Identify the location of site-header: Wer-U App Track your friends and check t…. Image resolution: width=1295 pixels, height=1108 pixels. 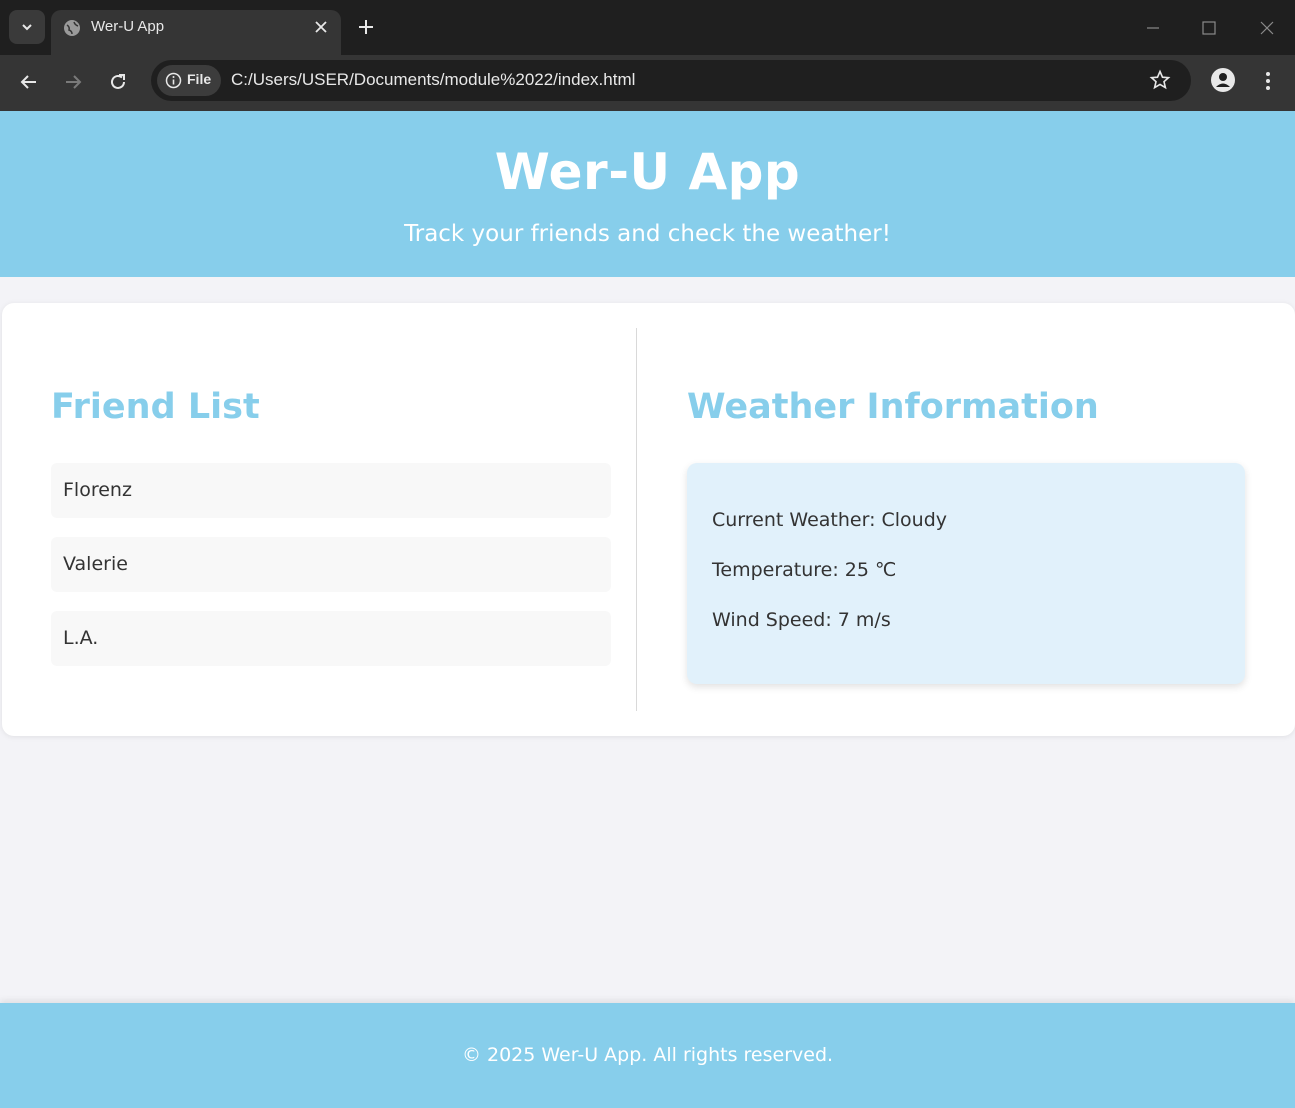
(647, 194).